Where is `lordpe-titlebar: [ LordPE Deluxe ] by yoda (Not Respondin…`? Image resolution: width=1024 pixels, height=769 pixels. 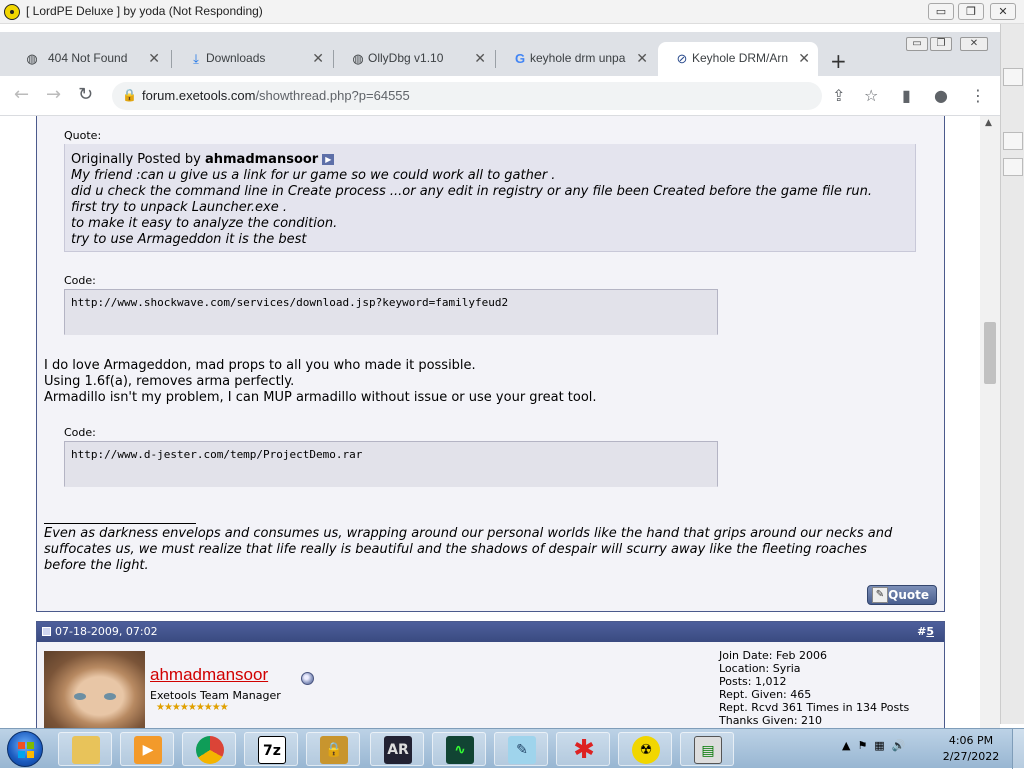 lordpe-titlebar: [ LordPE Deluxe ] by yoda (Not Respondin… is located at coordinates (512, 12).